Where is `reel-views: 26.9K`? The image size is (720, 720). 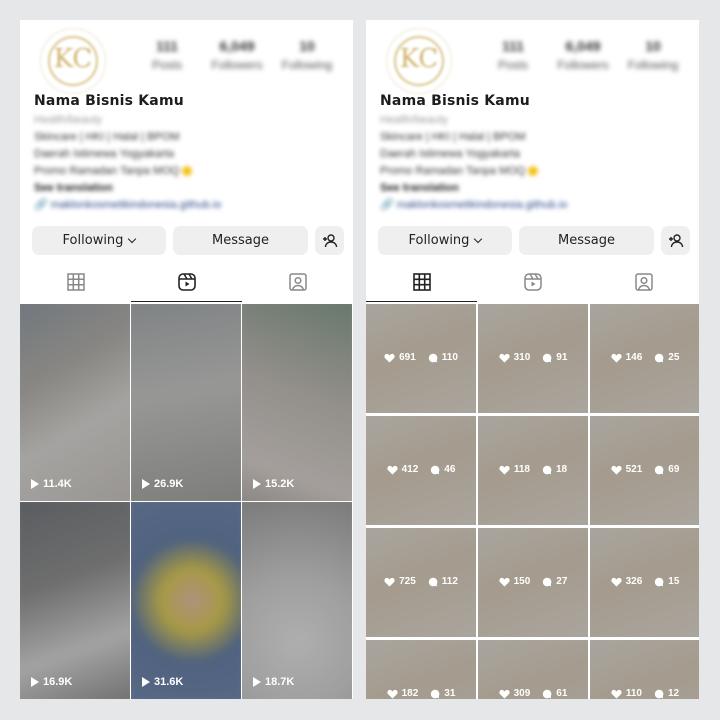
reel-views: 26.9K is located at coordinates (162, 484).